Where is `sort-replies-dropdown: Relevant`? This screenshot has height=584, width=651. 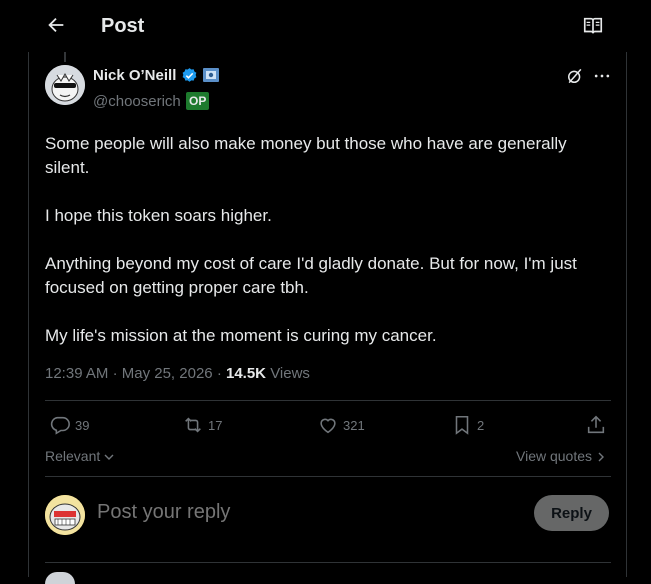 sort-replies-dropdown: Relevant is located at coordinates (79, 456).